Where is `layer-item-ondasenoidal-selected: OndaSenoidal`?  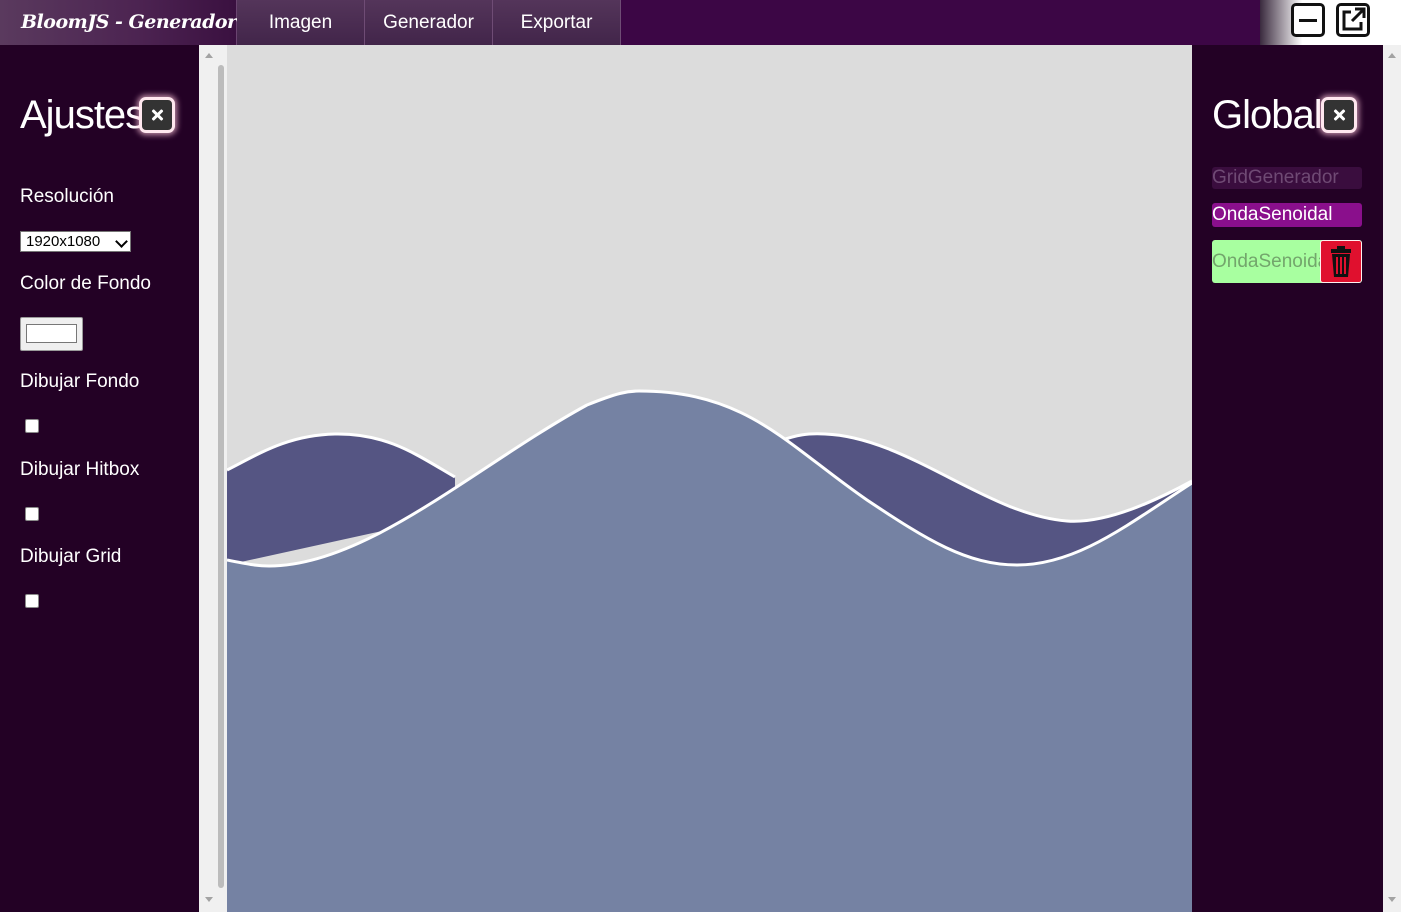
layer-item-ondasenoidal-selected: OndaSenoidal is located at coordinates (1287, 215).